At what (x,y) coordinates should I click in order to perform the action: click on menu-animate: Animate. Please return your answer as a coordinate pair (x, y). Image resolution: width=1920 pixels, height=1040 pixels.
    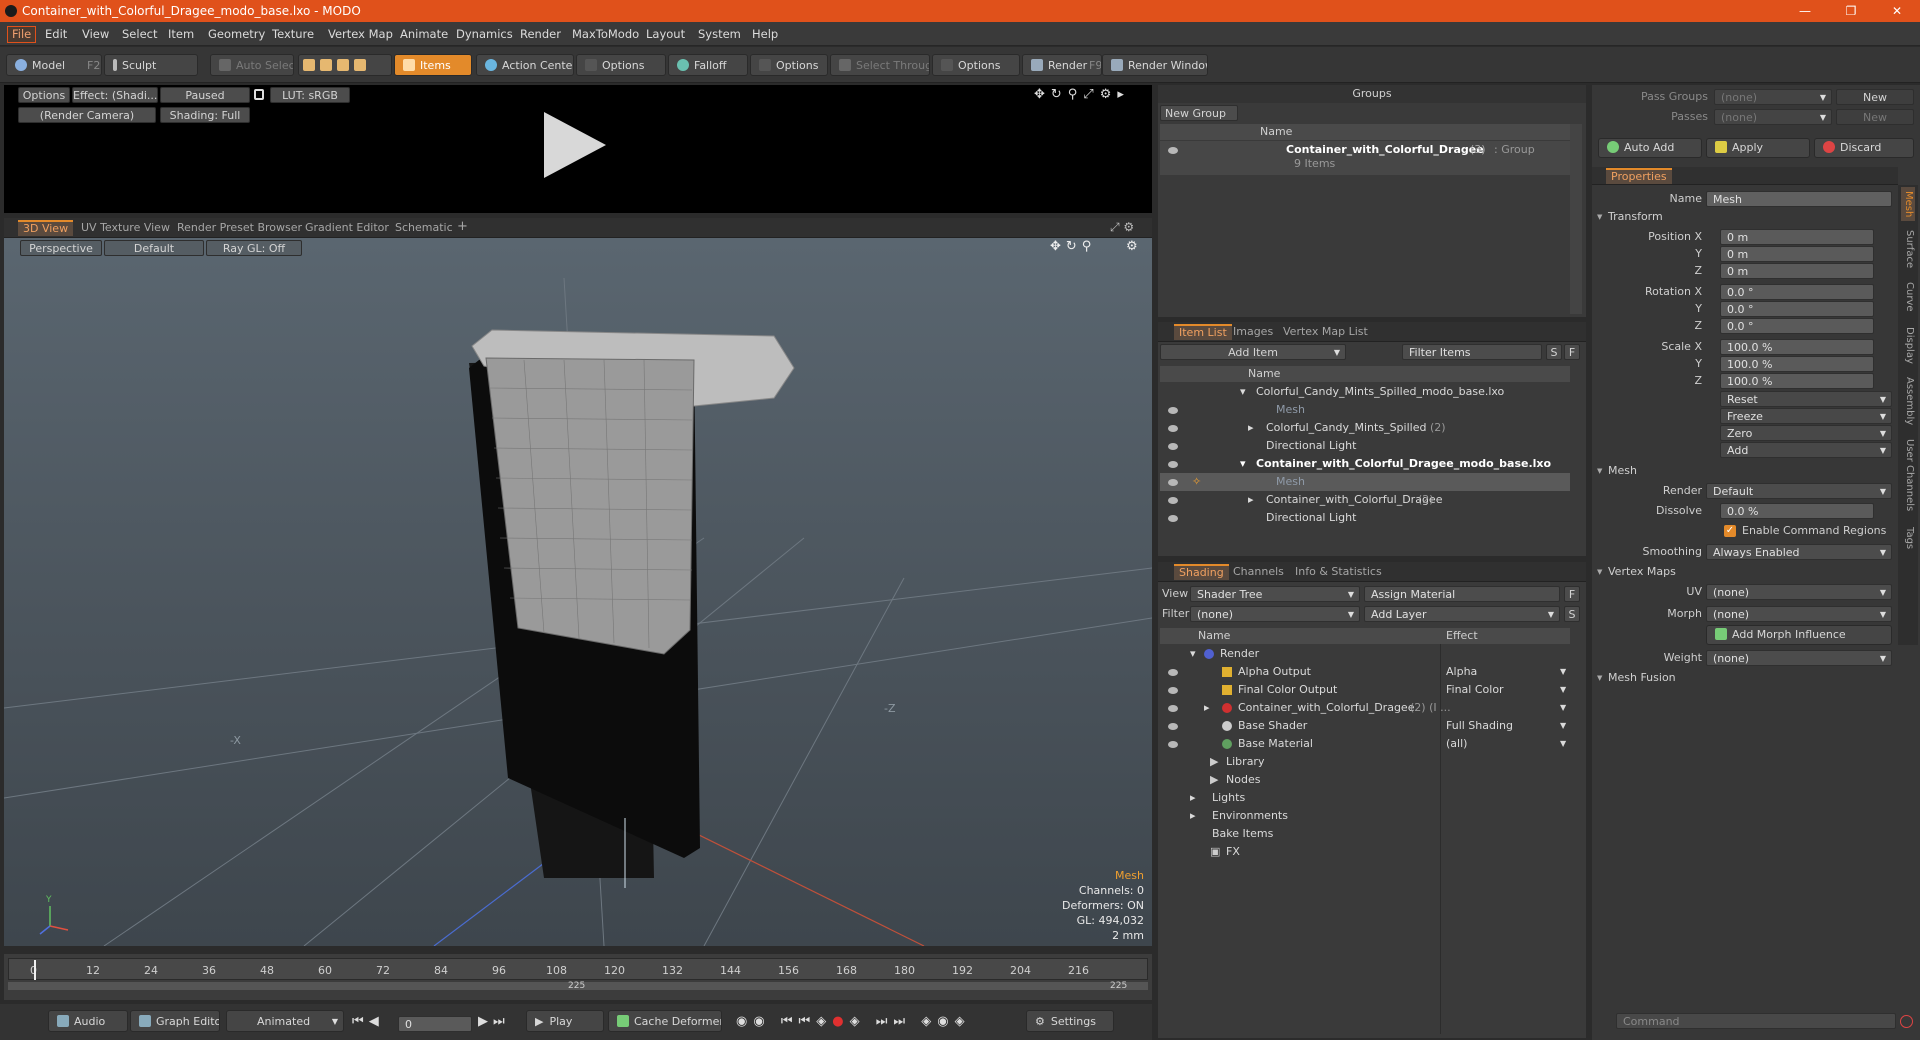
    Looking at the image, I should click on (424, 34).